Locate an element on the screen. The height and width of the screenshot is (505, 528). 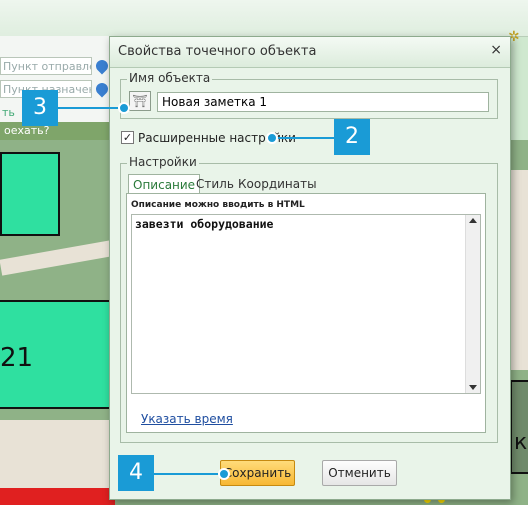
advanced-settings-checkbox: ✓ is located at coordinates (127, 137).